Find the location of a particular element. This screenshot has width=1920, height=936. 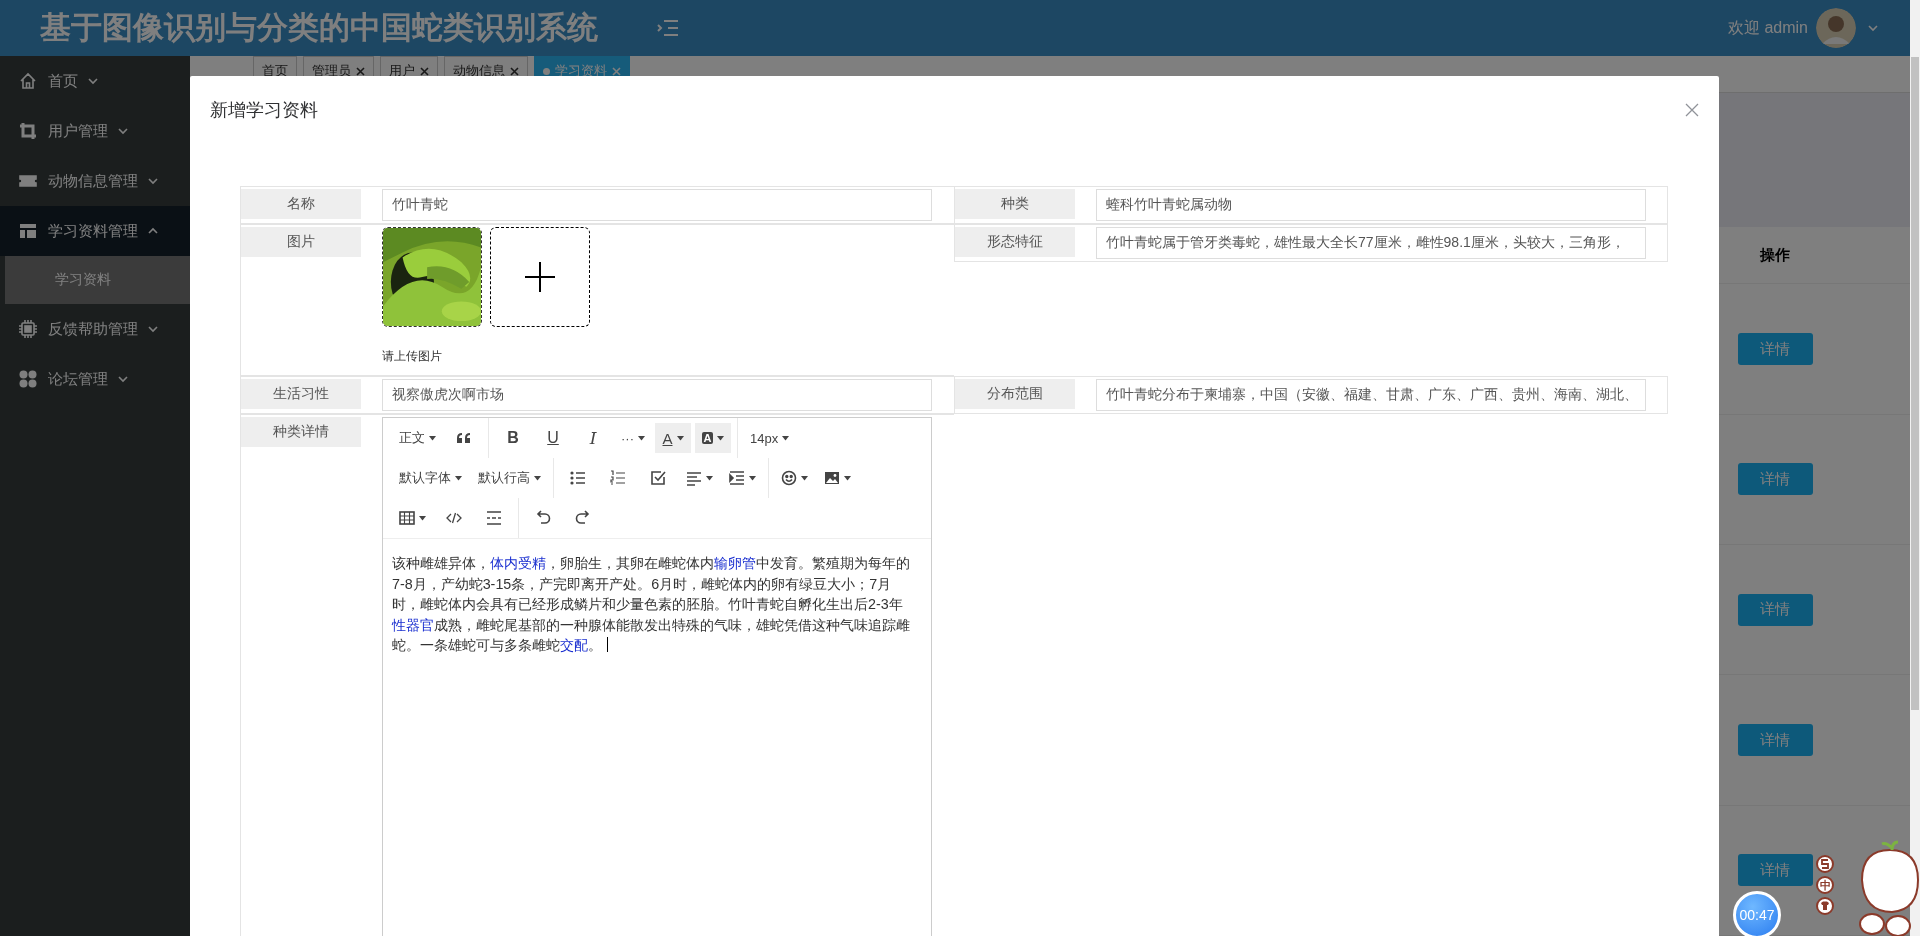

toolbar-button: 14px is located at coordinates (770, 438).